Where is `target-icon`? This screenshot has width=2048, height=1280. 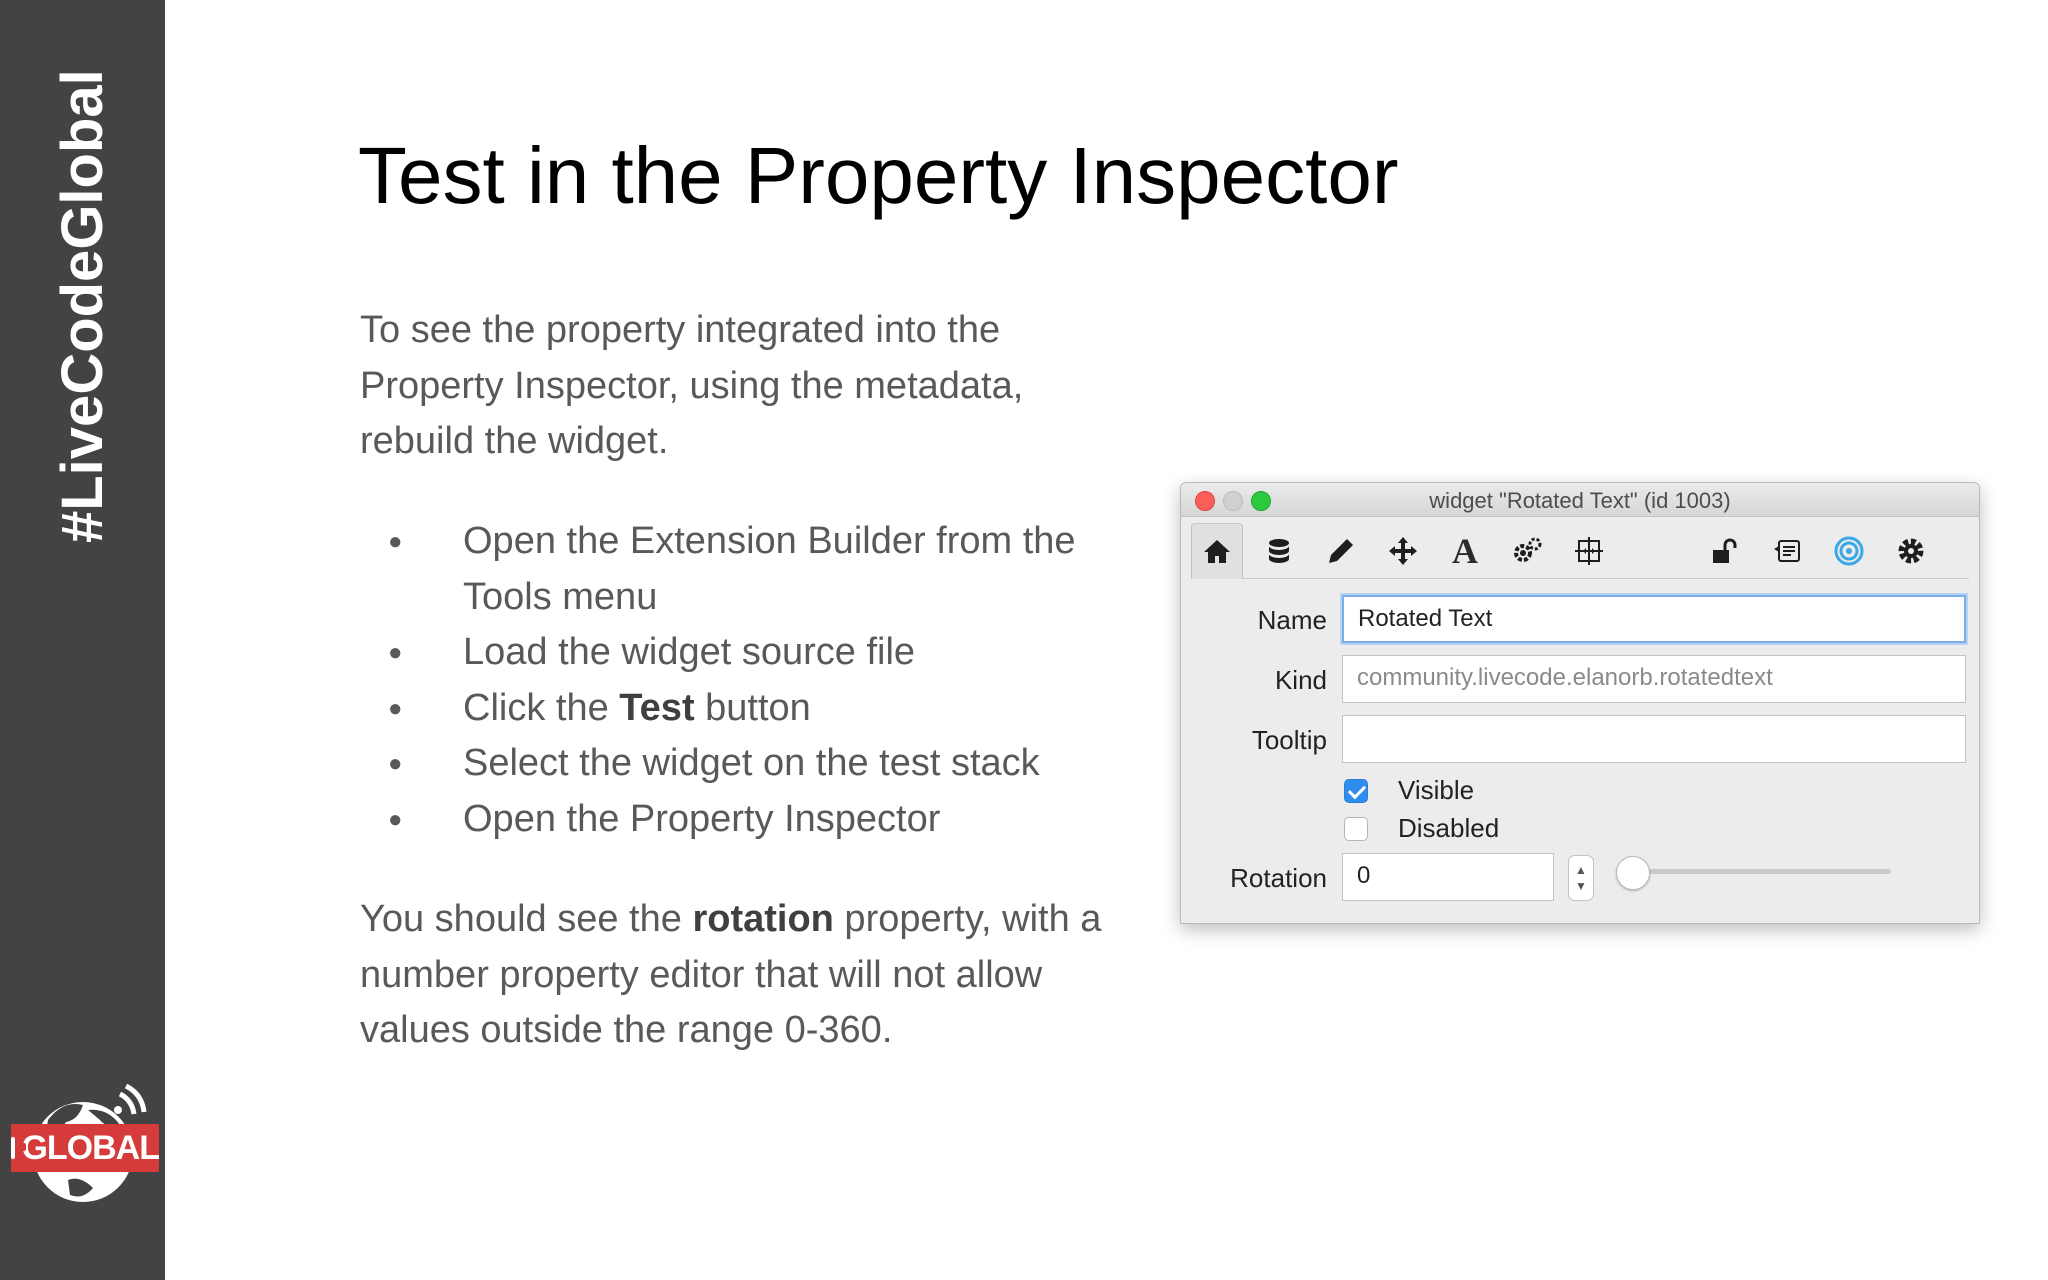
target-icon is located at coordinates (1849, 551).